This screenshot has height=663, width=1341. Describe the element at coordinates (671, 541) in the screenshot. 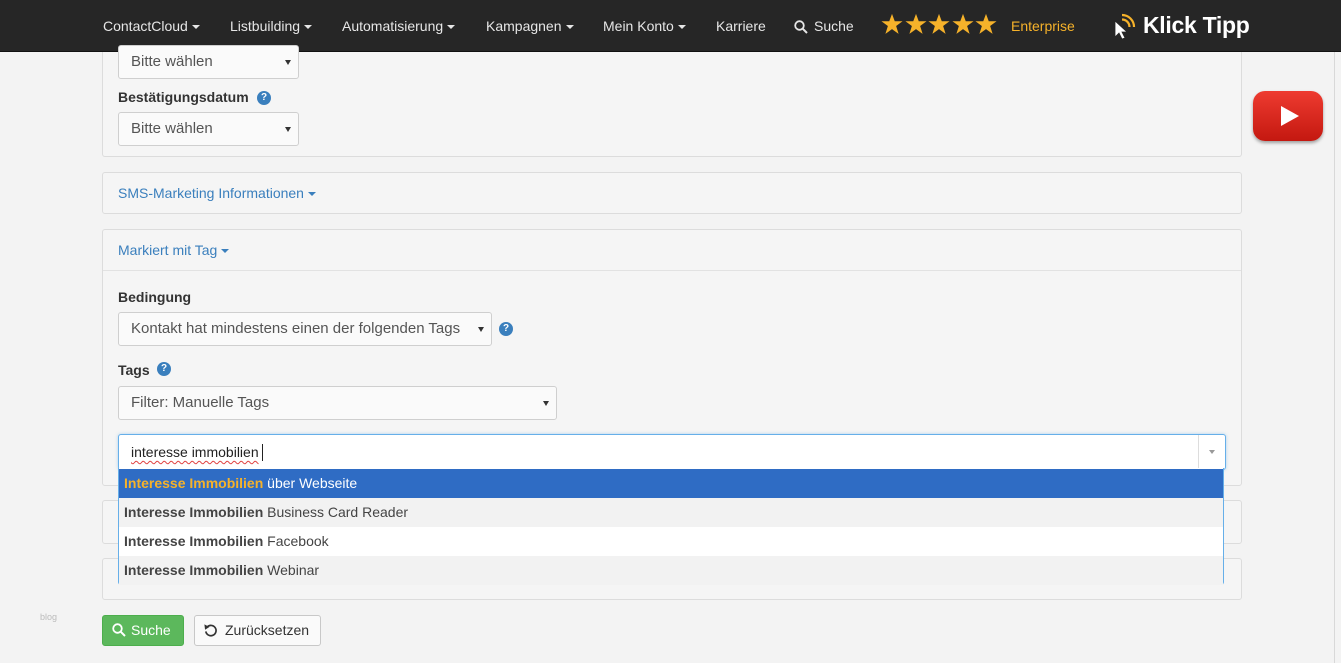

I see `suggestion-item: Interesse Immobilien Facebook` at that location.